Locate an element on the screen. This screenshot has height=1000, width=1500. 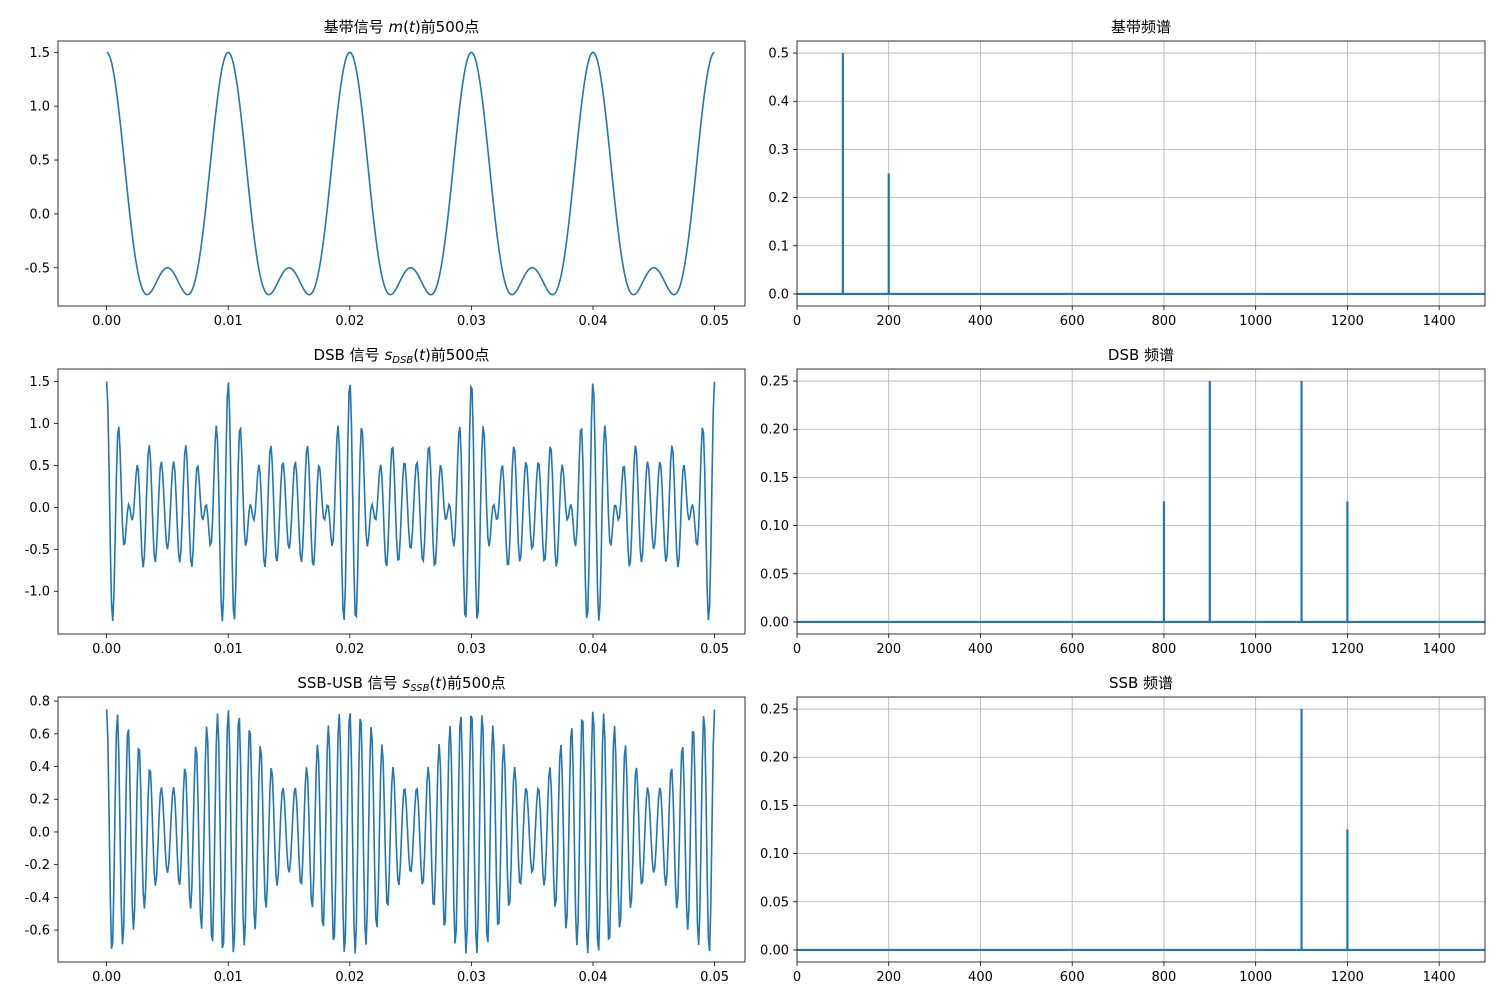
y-tick-label: 0.15 is located at coordinates (774, 806).